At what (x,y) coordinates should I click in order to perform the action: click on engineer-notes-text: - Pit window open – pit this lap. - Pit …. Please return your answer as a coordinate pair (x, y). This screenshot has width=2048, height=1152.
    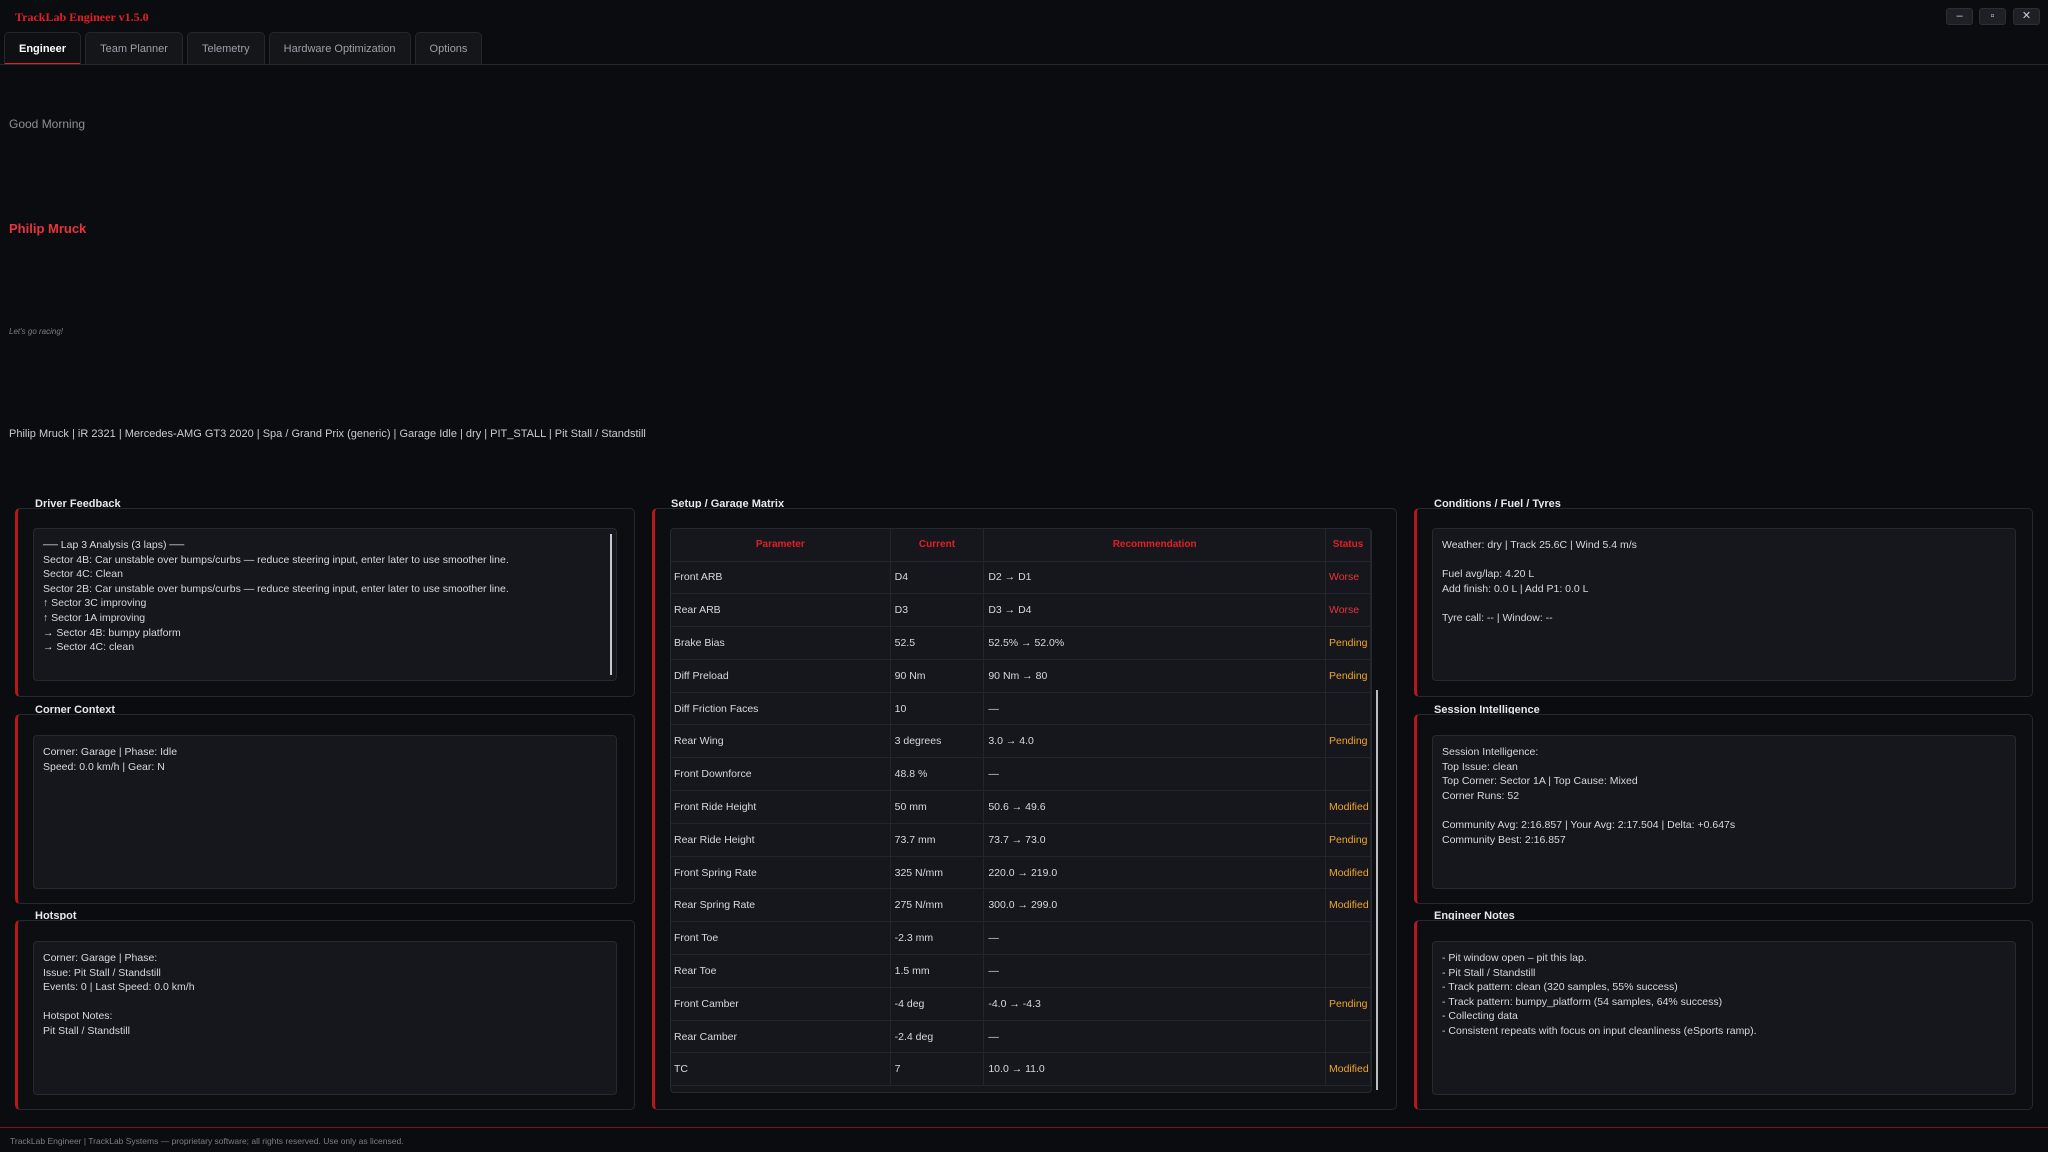
    Looking at the image, I should click on (1724, 1018).